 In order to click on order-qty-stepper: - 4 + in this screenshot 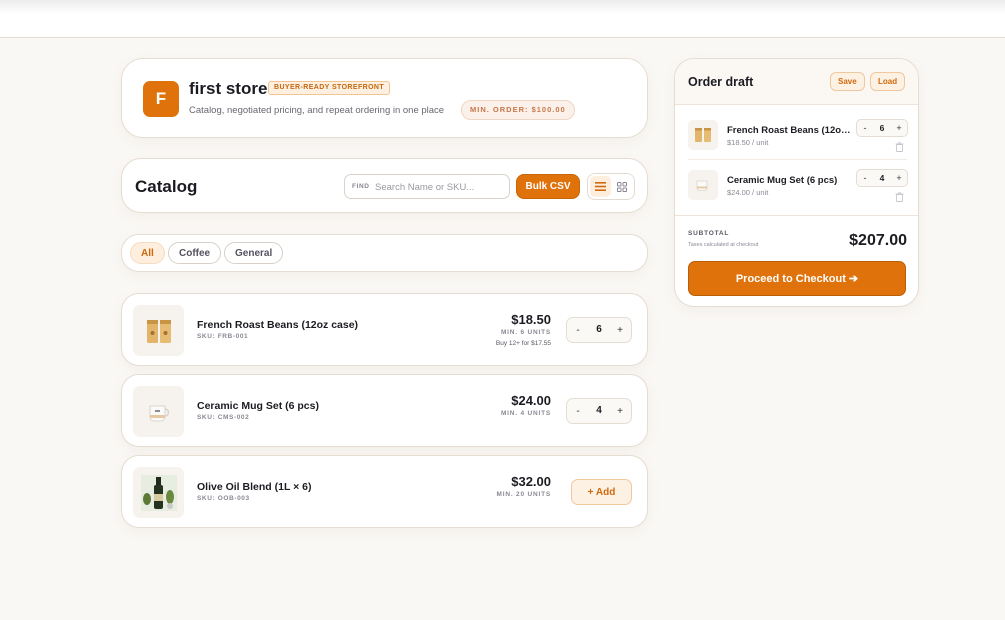, I will do `click(882, 178)`.